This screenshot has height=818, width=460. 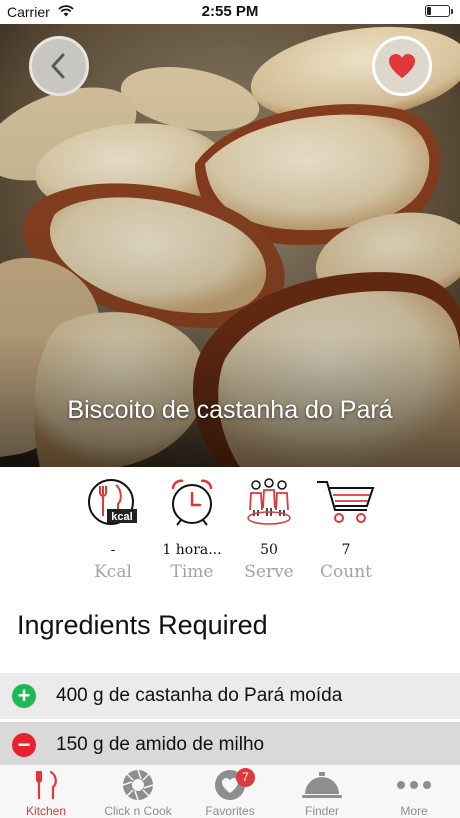 I want to click on ingredients-heading: Ingredients Required, so click(x=142, y=625).